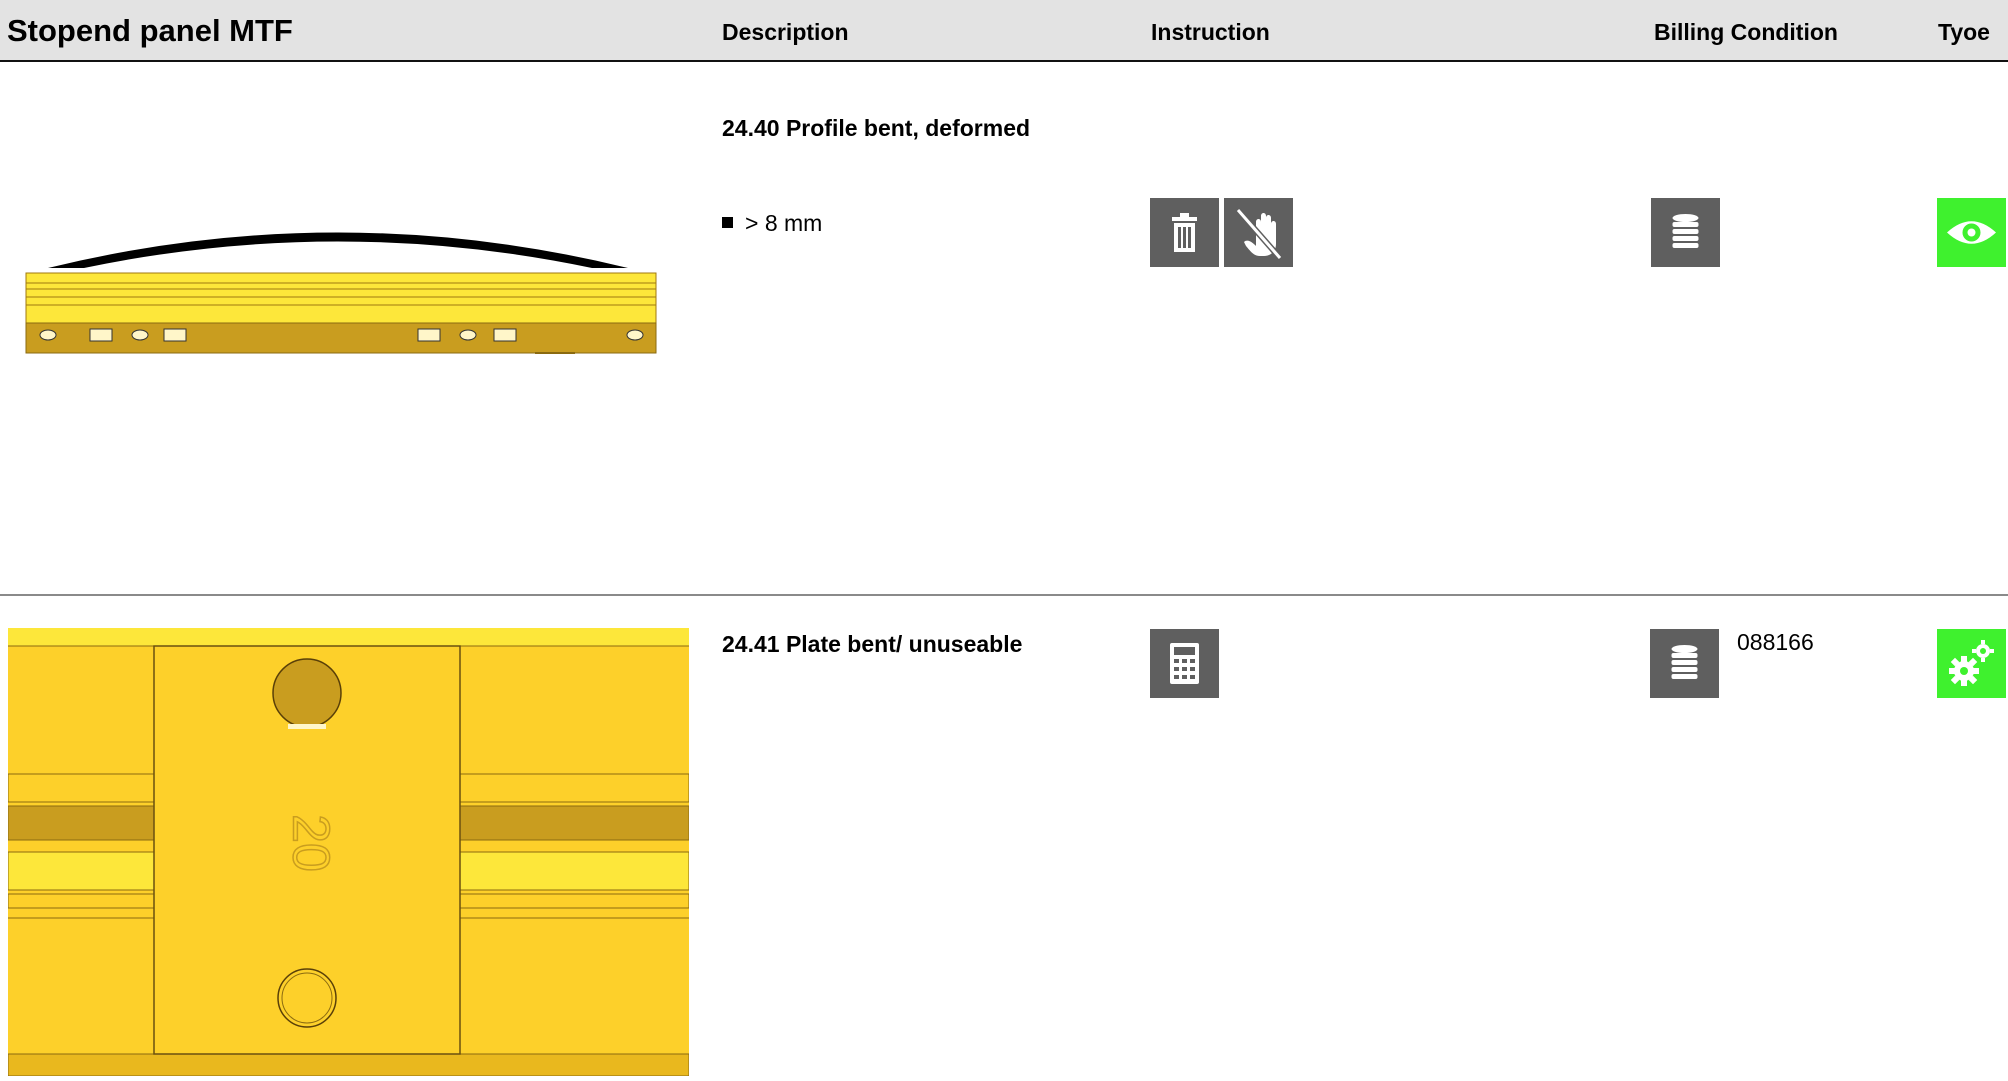 The height and width of the screenshot is (1081, 2008). I want to click on item-title-24-40: 24.40 Profile bent, deformed, so click(876, 128).